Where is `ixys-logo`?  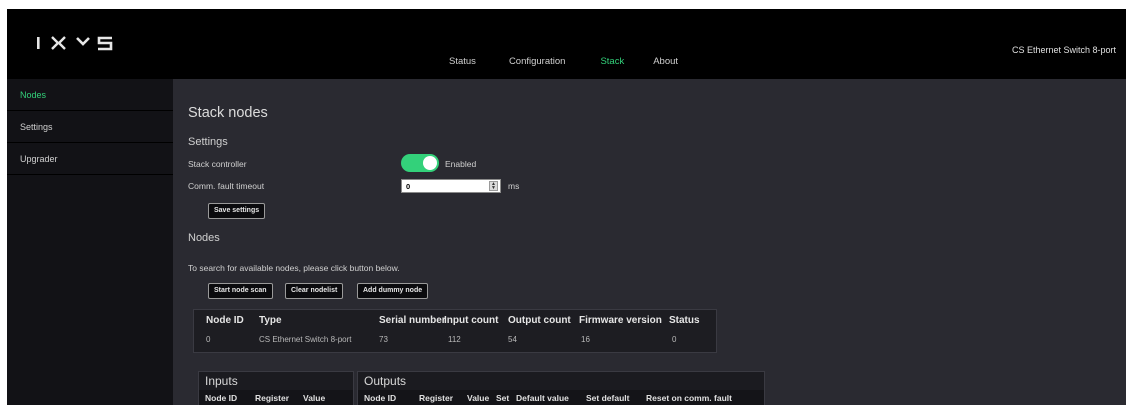
ixys-logo is located at coordinates (75, 43).